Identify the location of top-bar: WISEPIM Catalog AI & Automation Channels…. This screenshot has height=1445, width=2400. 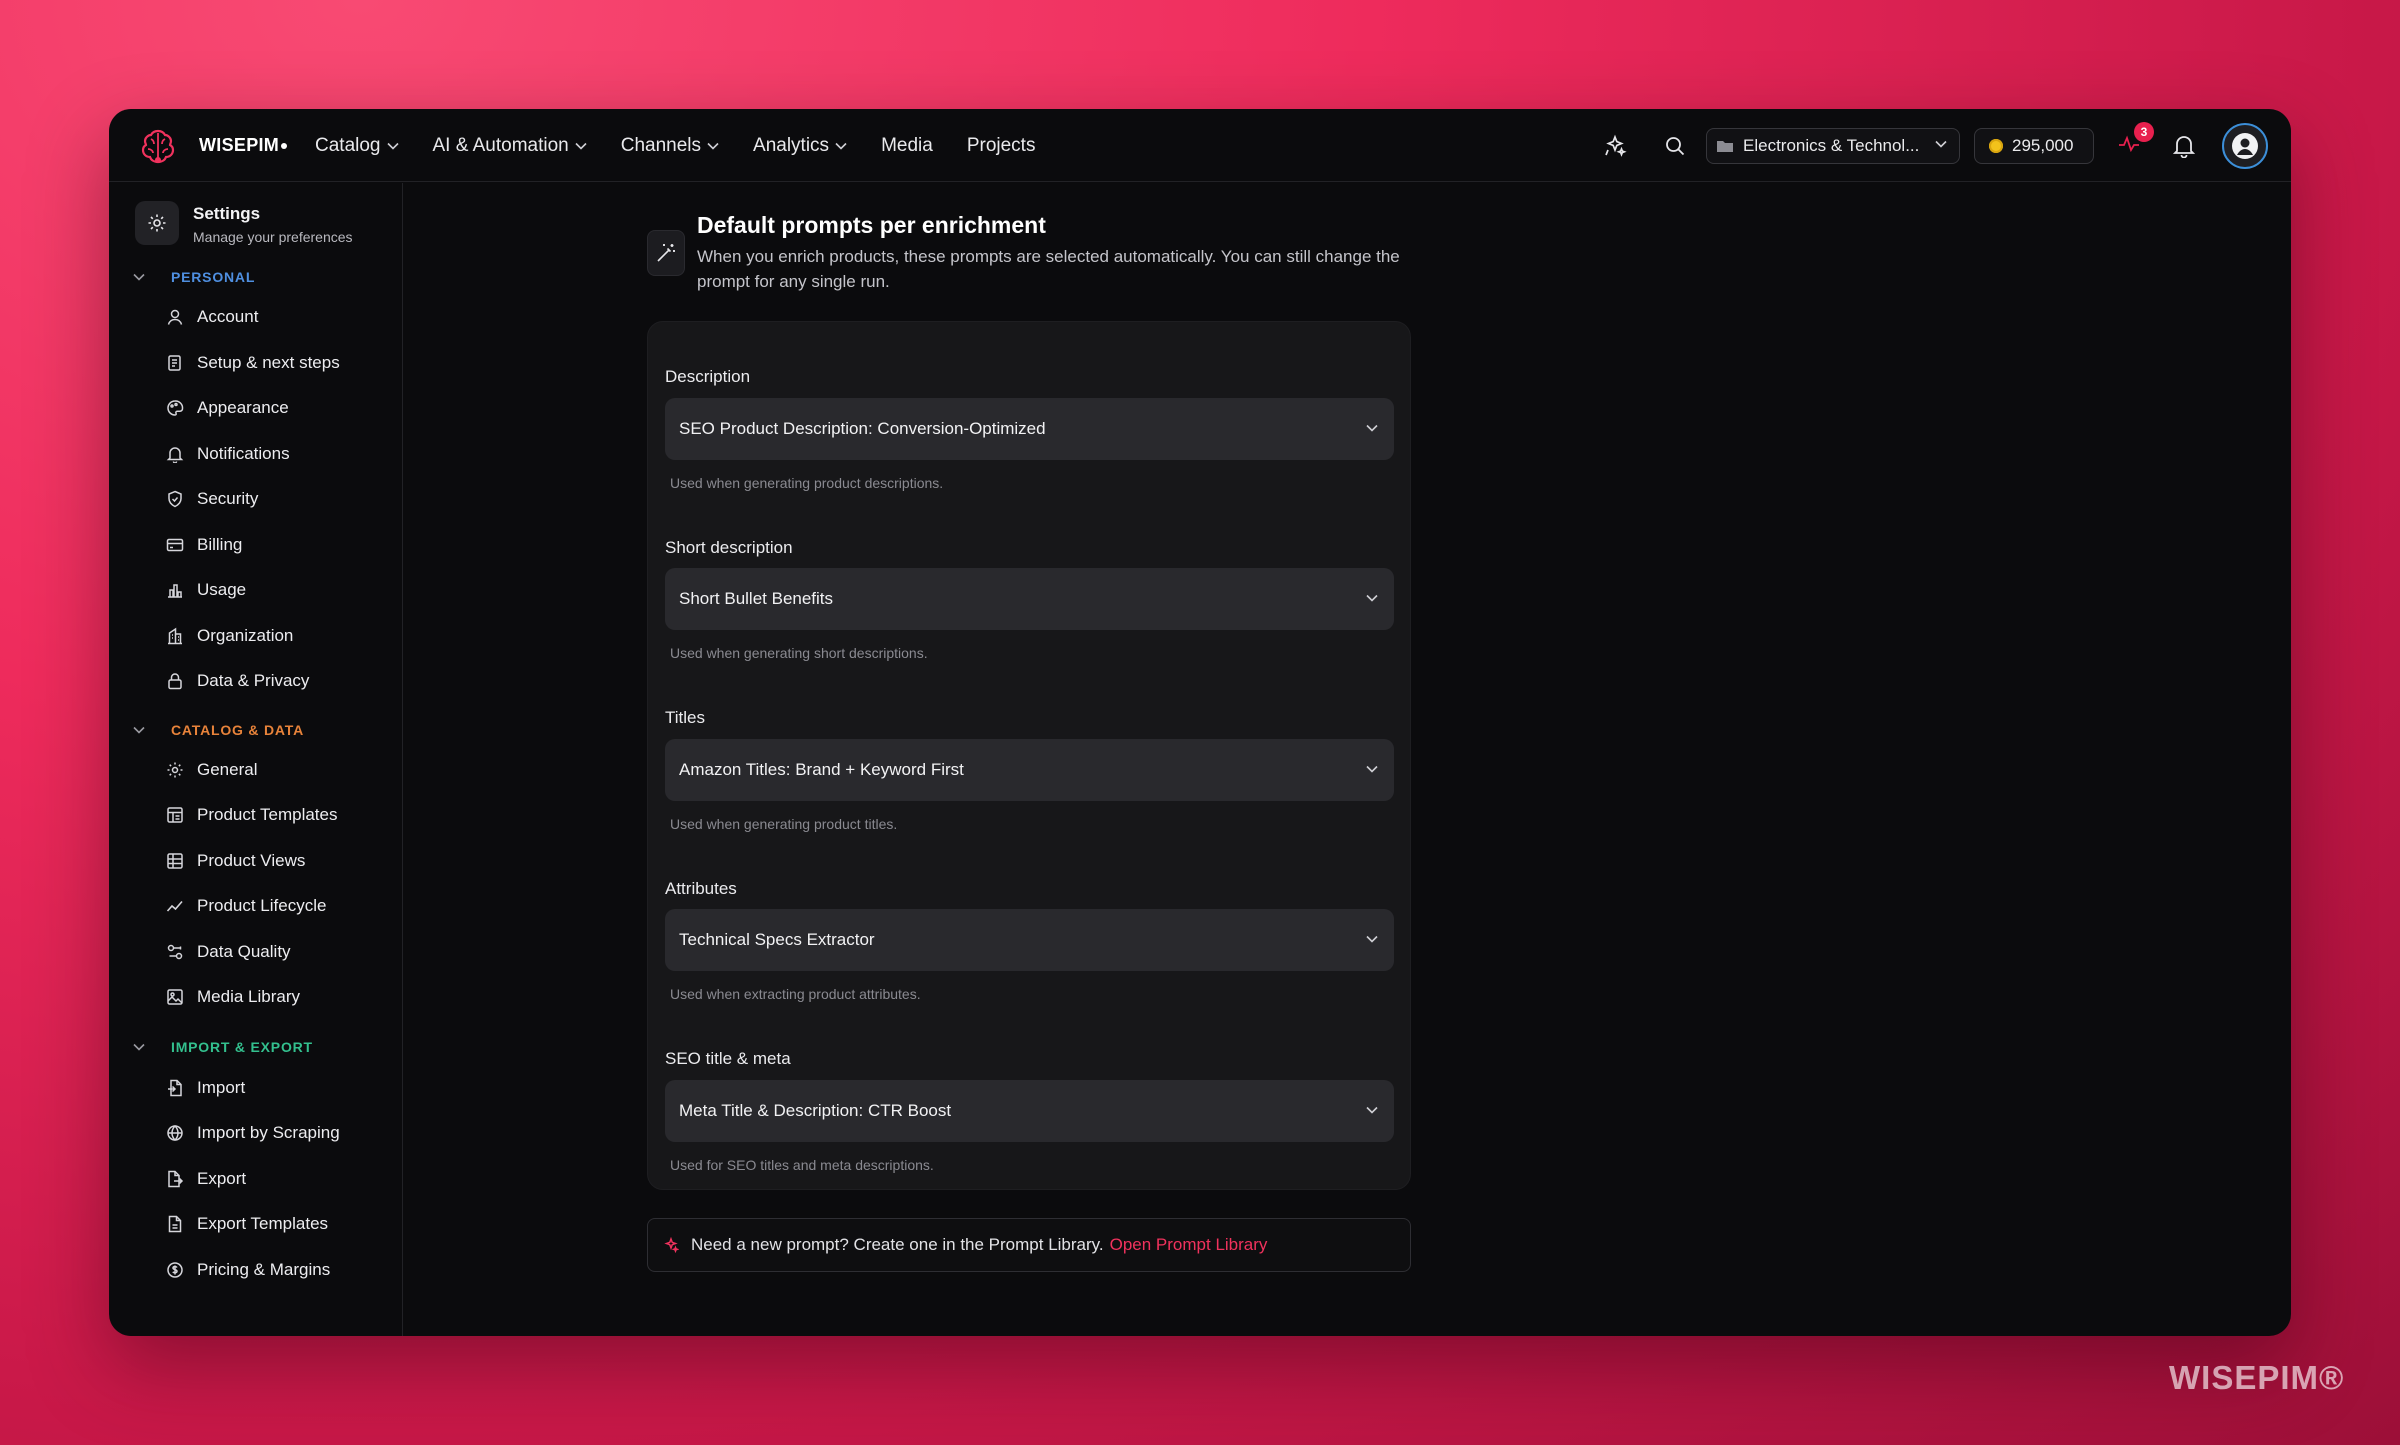
(1200, 145).